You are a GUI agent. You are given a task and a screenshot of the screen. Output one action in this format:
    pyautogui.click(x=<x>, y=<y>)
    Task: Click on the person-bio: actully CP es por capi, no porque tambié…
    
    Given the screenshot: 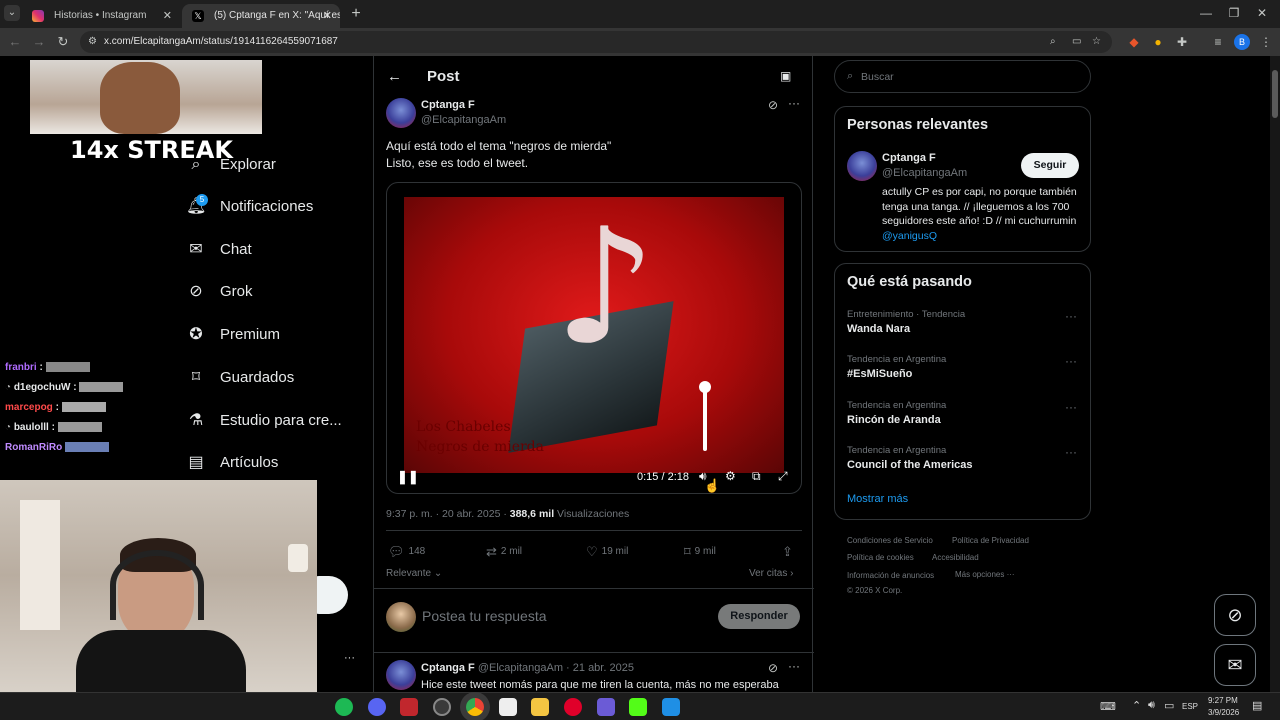 What is the action you would take?
    pyautogui.click(x=980, y=214)
    